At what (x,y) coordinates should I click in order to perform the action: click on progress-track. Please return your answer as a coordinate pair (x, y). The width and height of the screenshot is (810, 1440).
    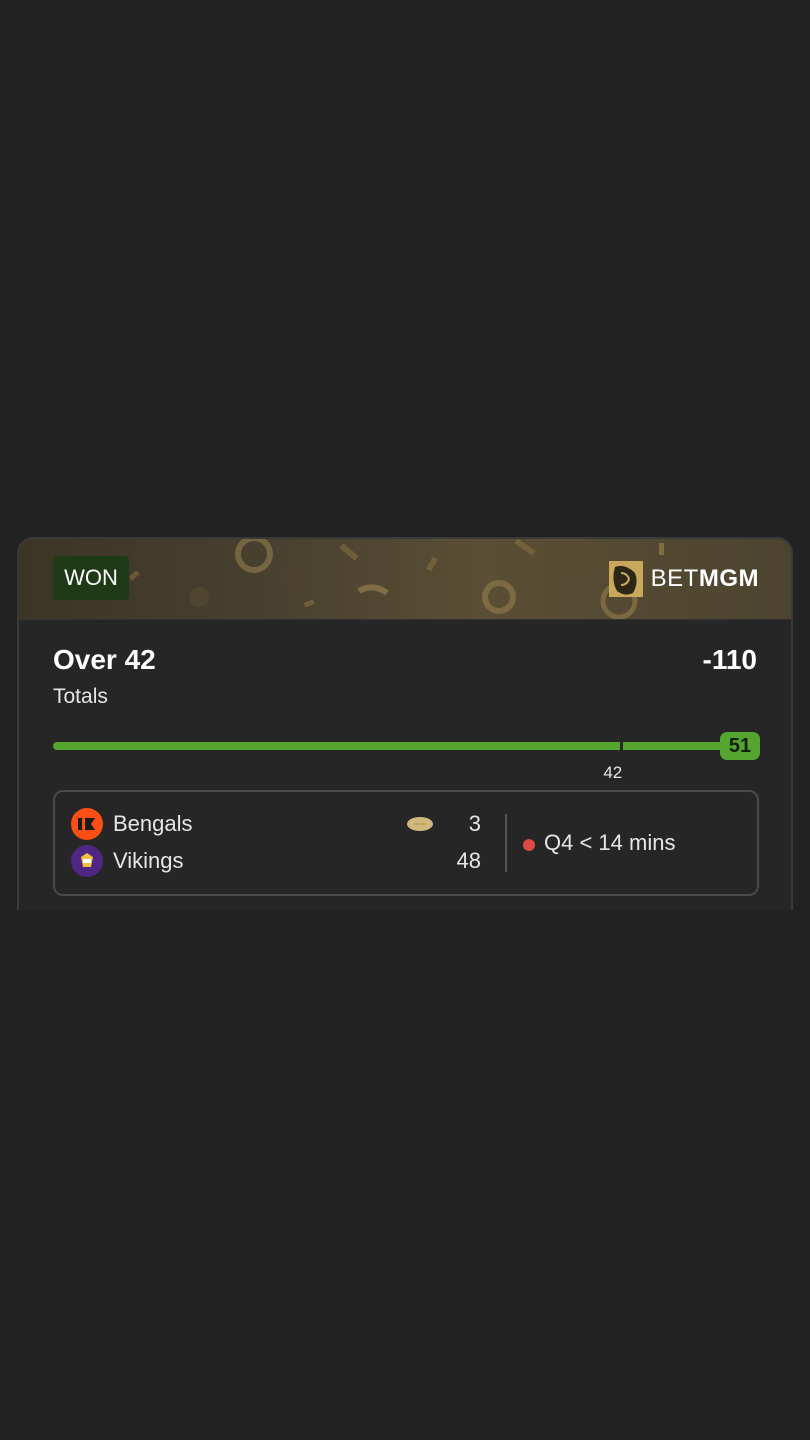
    Looking at the image, I should click on (393, 746).